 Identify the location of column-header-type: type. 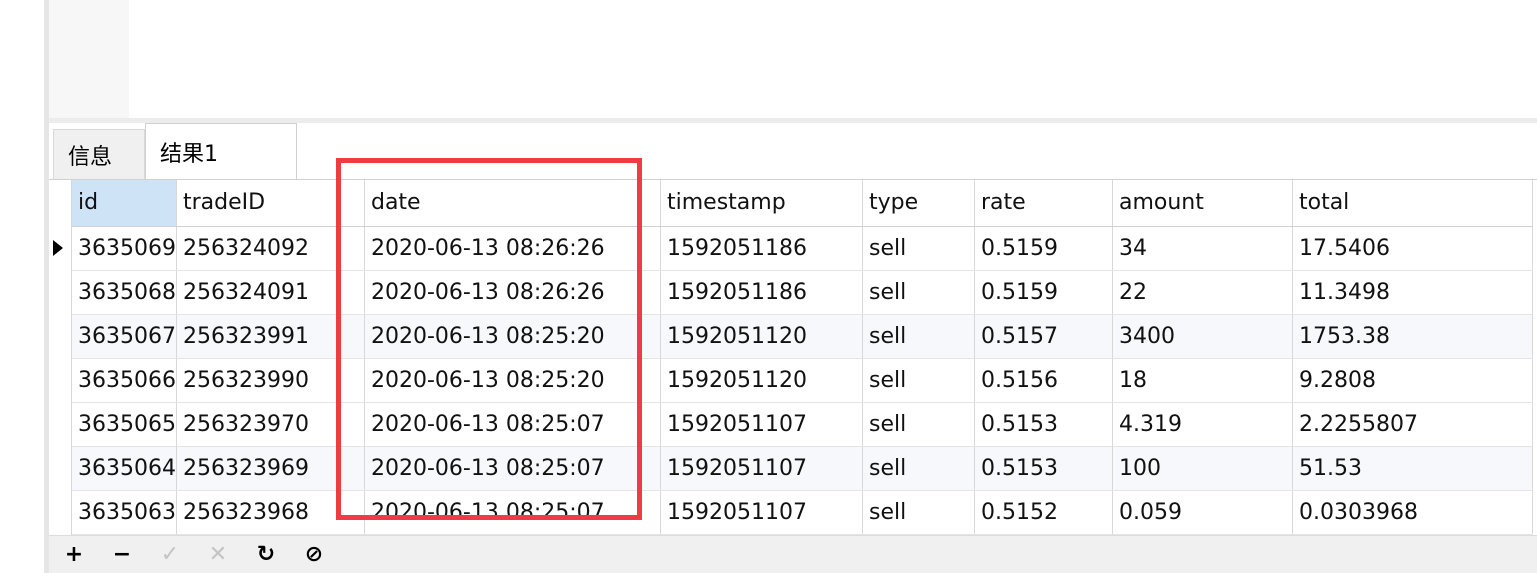
(918, 203).